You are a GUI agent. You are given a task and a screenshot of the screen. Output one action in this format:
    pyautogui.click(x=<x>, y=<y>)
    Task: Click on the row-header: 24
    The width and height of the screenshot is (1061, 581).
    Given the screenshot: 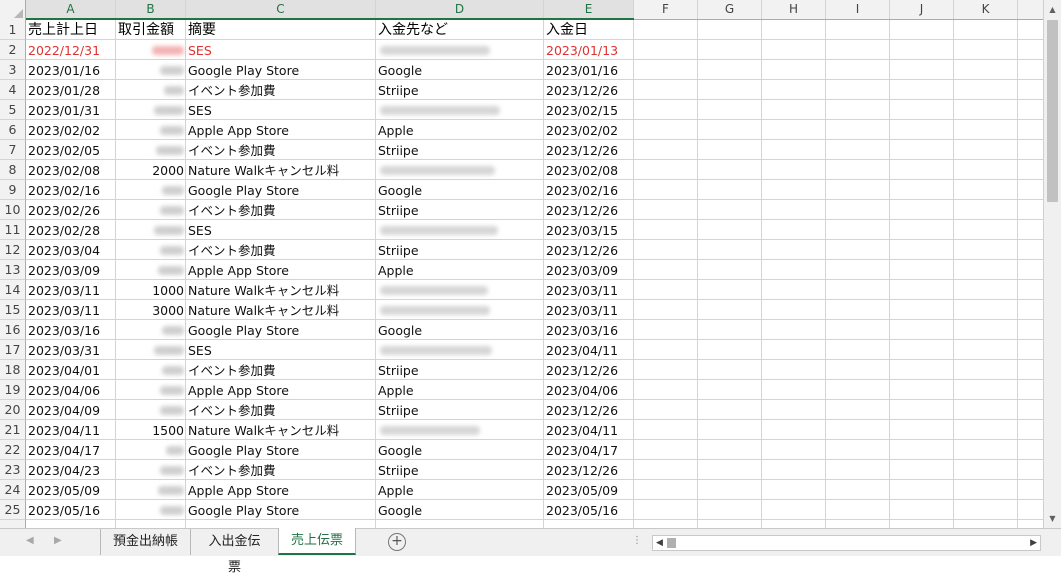 What is the action you would take?
    pyautogui.click(x=13, y=490)
    